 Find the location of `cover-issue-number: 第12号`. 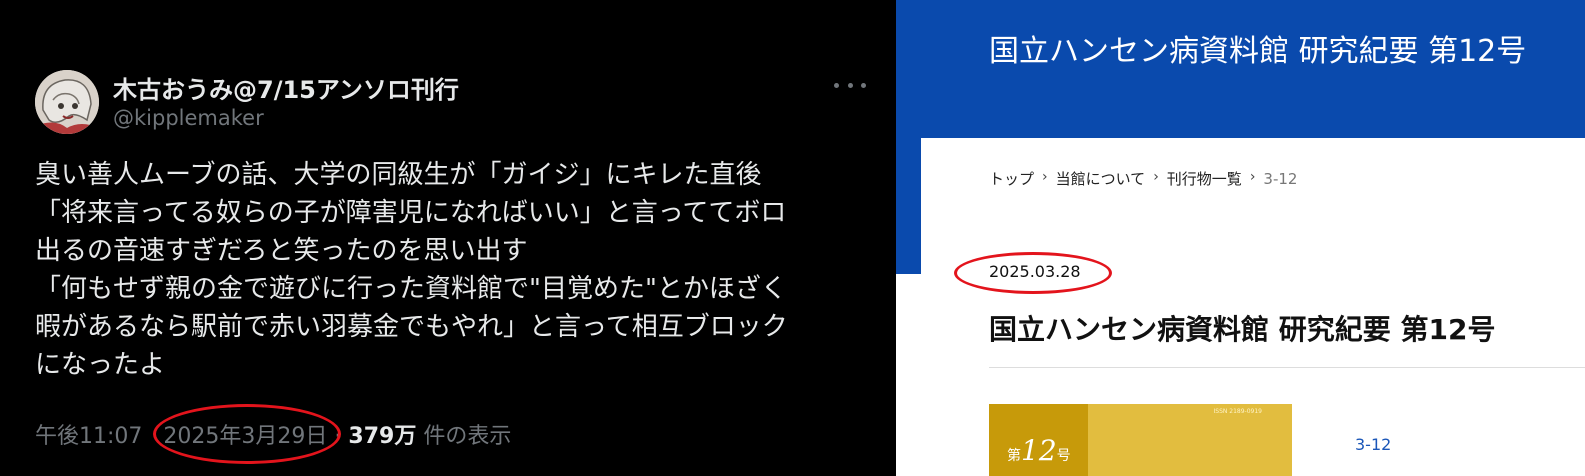

cover-issue-number: 第12号 is located at coordinates (1039, 450).